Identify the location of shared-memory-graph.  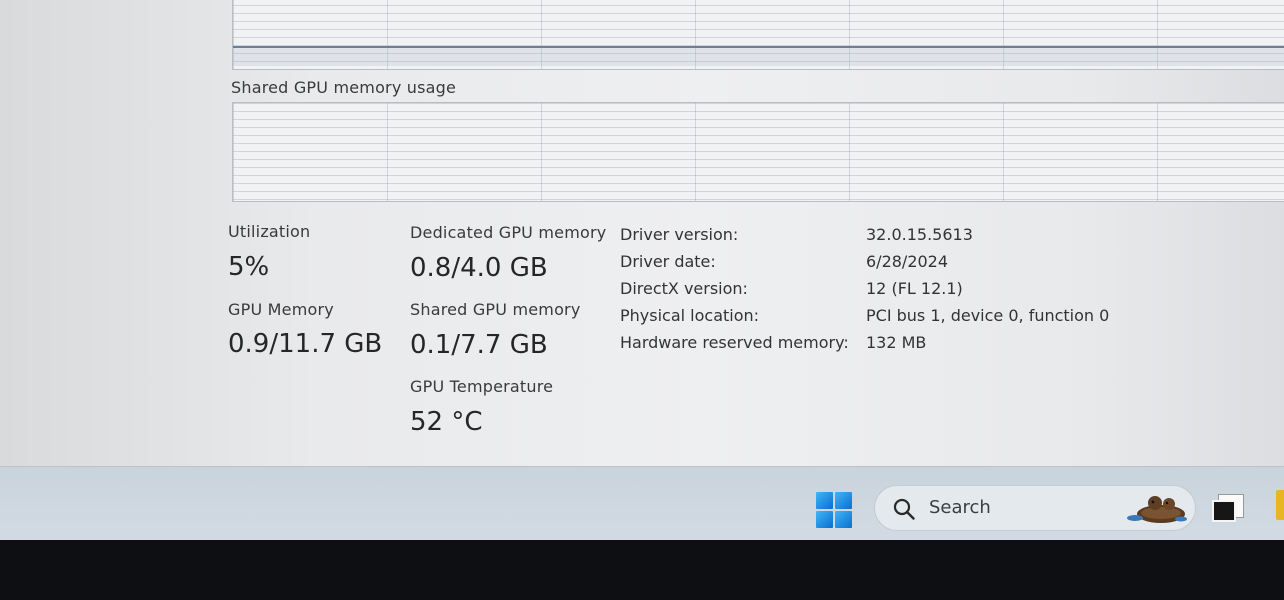
(758, 152).